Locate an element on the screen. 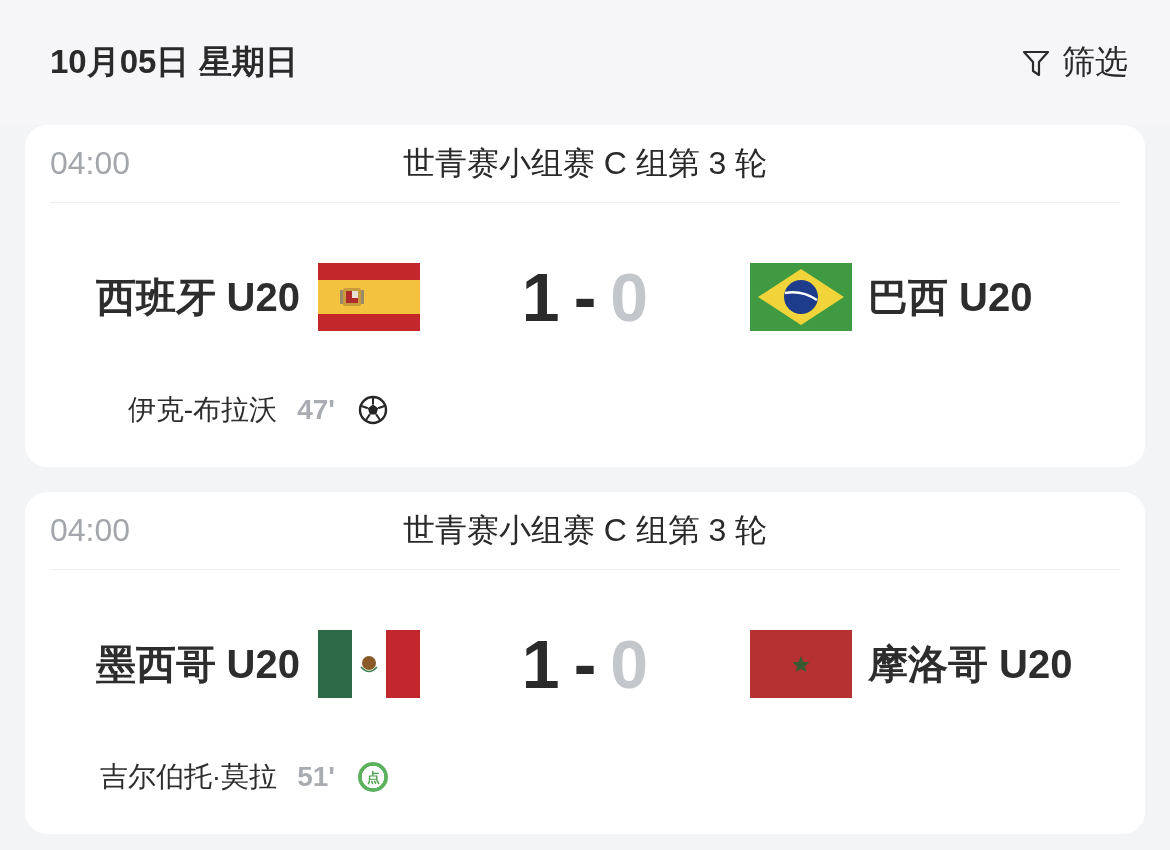 This screenshot has width=1170, height=850. filter-button: 筛选 is located at coordinates (1075, 62).